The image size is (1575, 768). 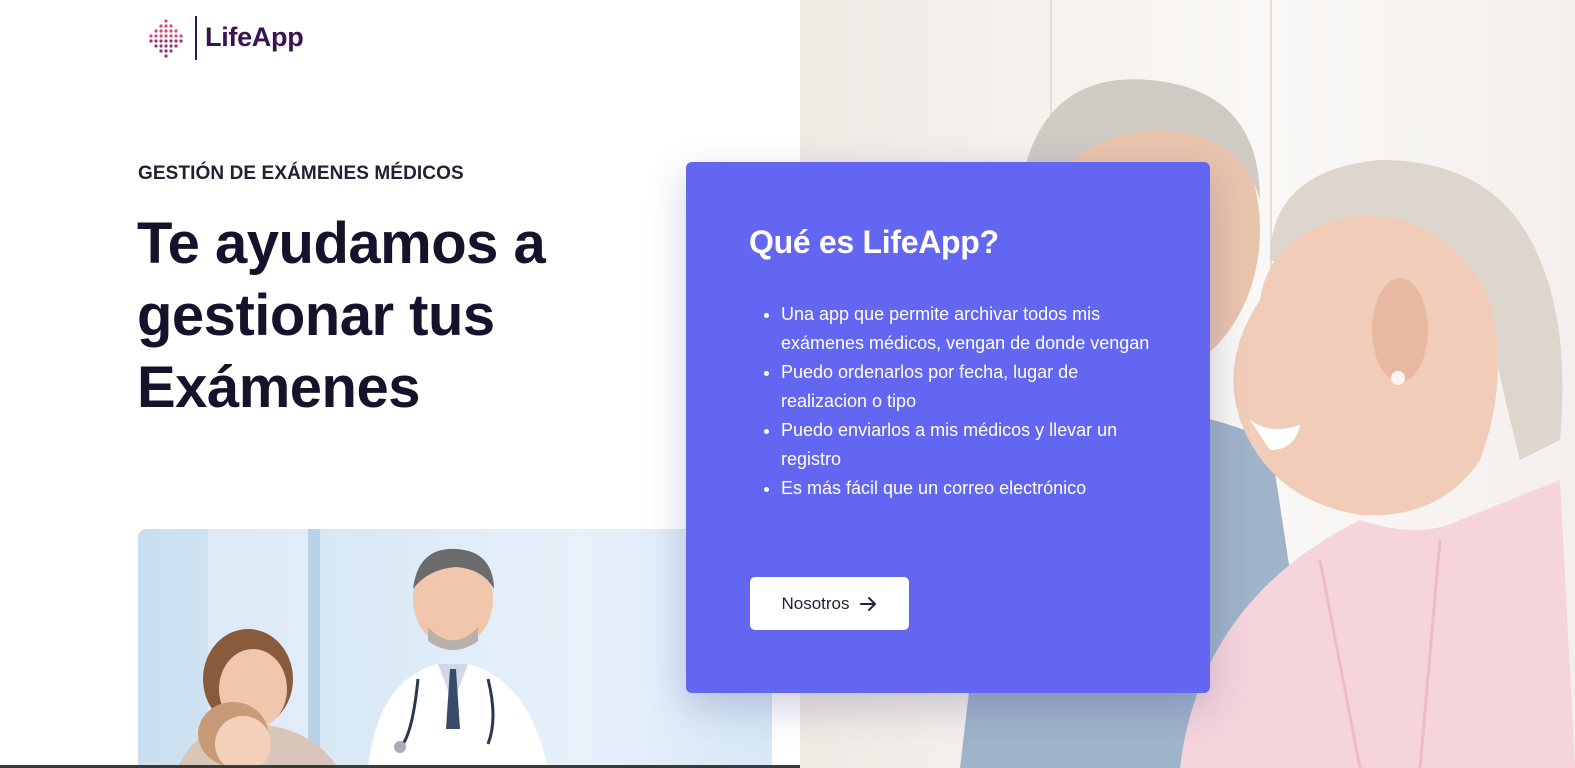 What do you see at coordinates (301, 173) in the screenshot?
I see `hero-eyebrow: GESTIÓN DE EXÁMENES MÉDICOS` at bounding box center [301, 173].